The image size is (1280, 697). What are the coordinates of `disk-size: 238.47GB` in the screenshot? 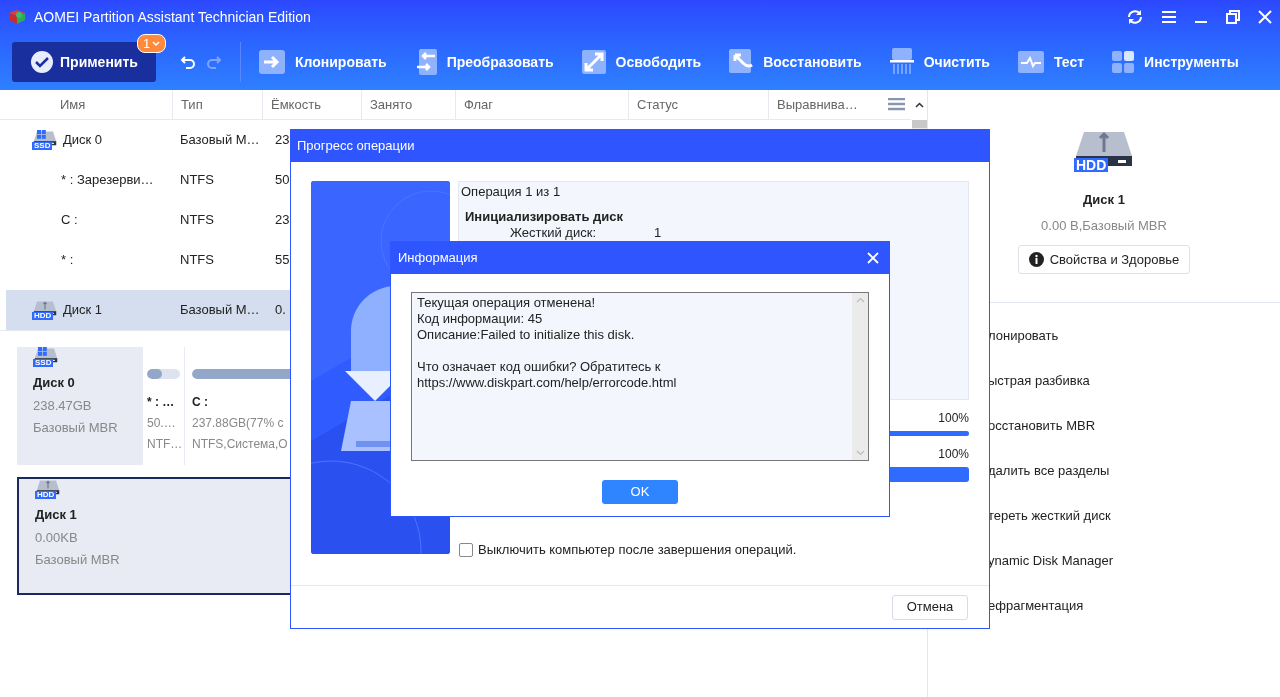 It's located at (63, 405).